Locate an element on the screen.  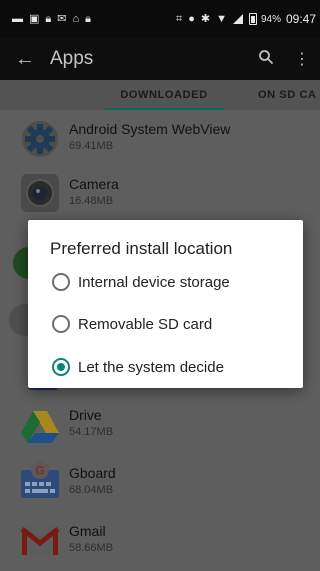
gmail-icon: ✉ is located at coordinates (62, 18).